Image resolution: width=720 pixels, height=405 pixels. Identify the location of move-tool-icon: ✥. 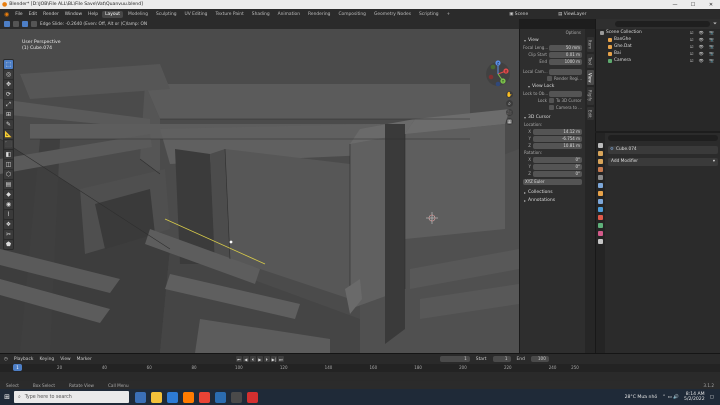
(8, 84).